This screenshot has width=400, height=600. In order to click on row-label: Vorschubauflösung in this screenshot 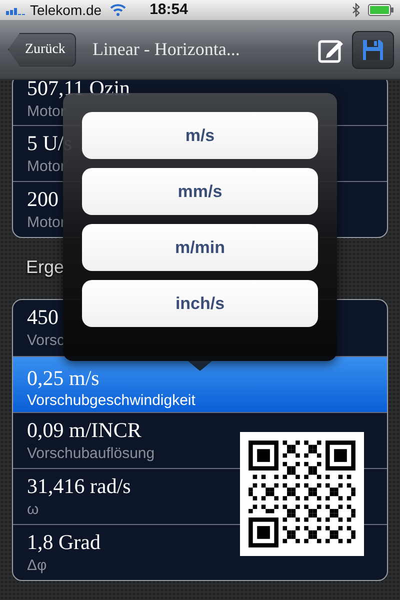, I will do `click(91, 454)`.